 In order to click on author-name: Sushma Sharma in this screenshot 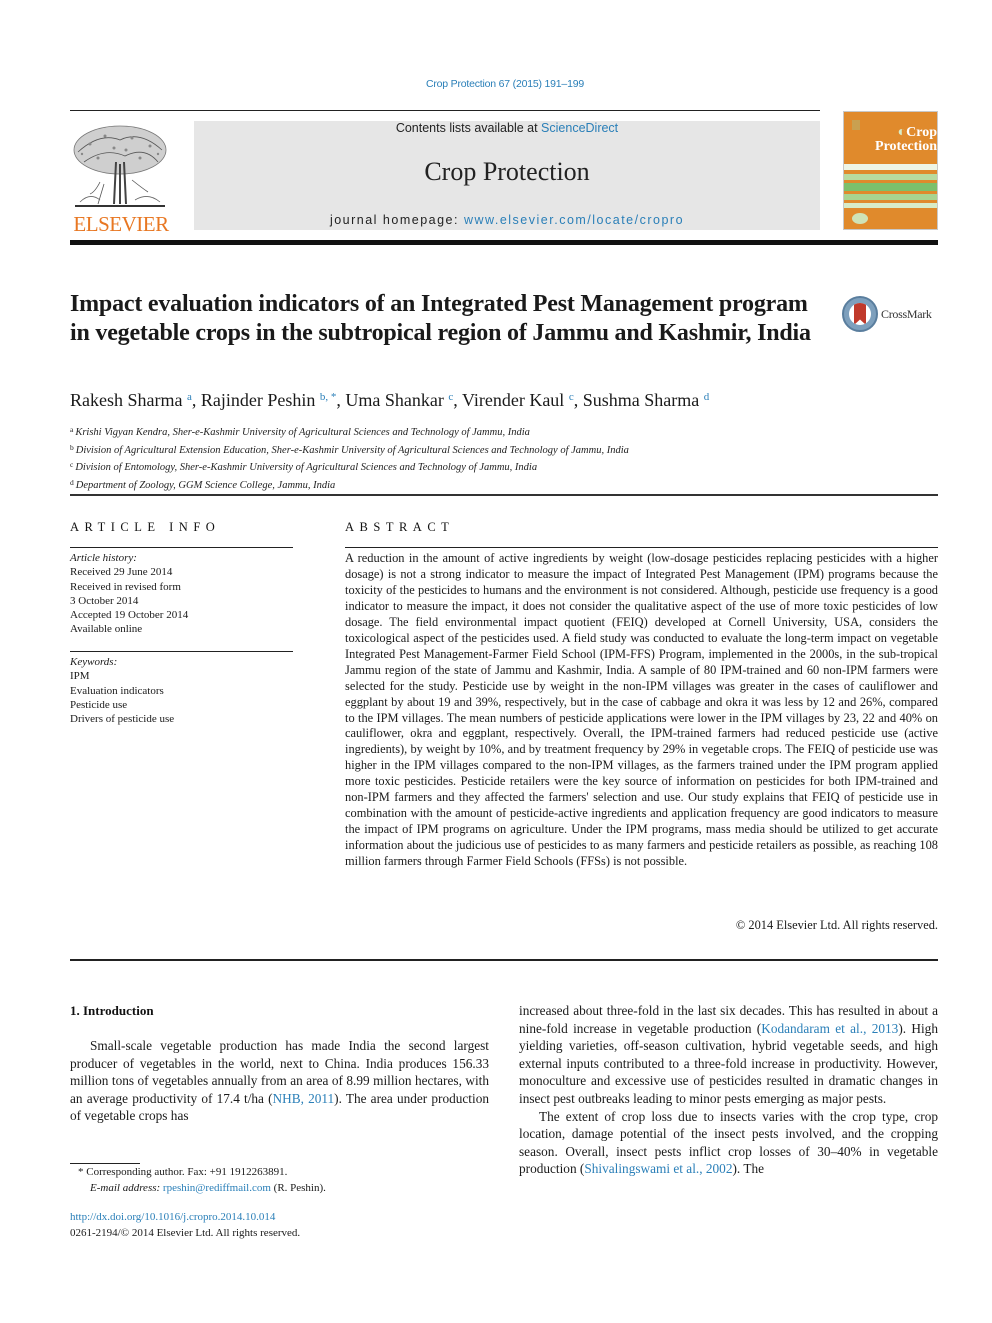, I will do `click(641, 400)`.